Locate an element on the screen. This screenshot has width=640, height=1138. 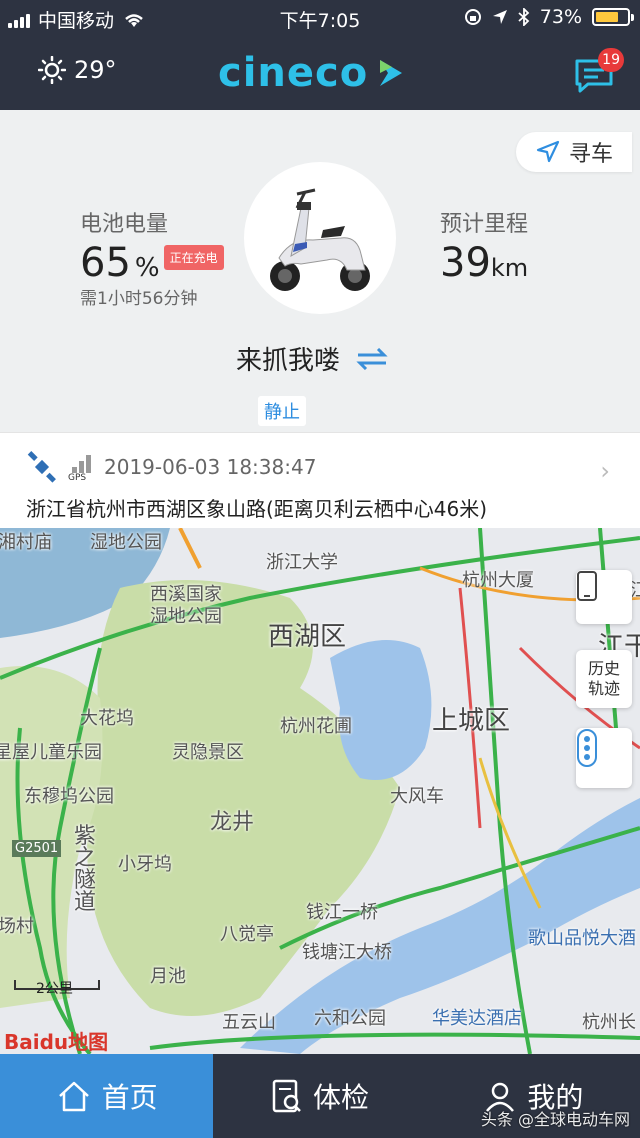
scooter-icon is located at coordinates (320, 239).